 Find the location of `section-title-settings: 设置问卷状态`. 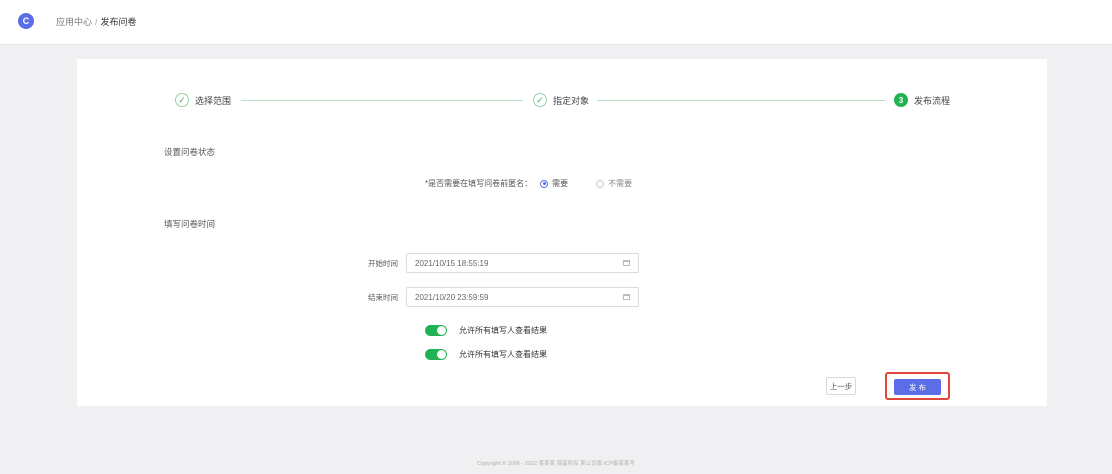

section-title-settings: 设置问卷状态 is located at coordinates (190, 152).